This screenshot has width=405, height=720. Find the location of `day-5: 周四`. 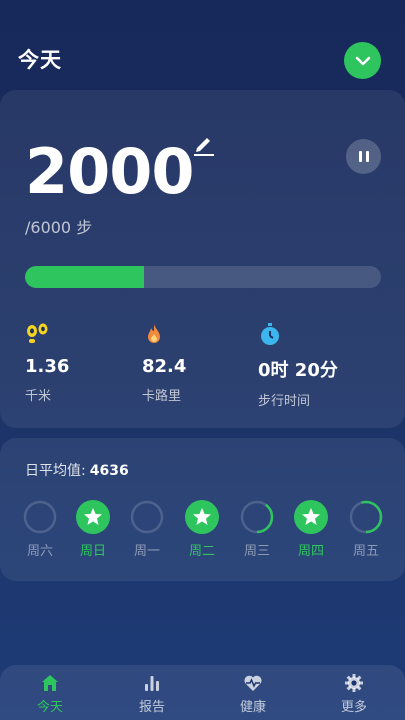

day-5: 周四 is located at coordinates (311, 529).